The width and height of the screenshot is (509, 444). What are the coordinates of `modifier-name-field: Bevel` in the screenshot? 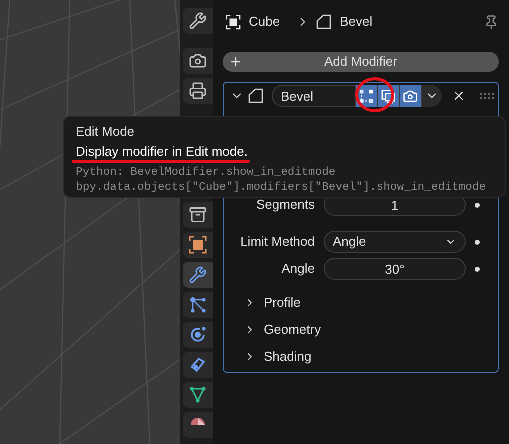 It's located at (314, 96).